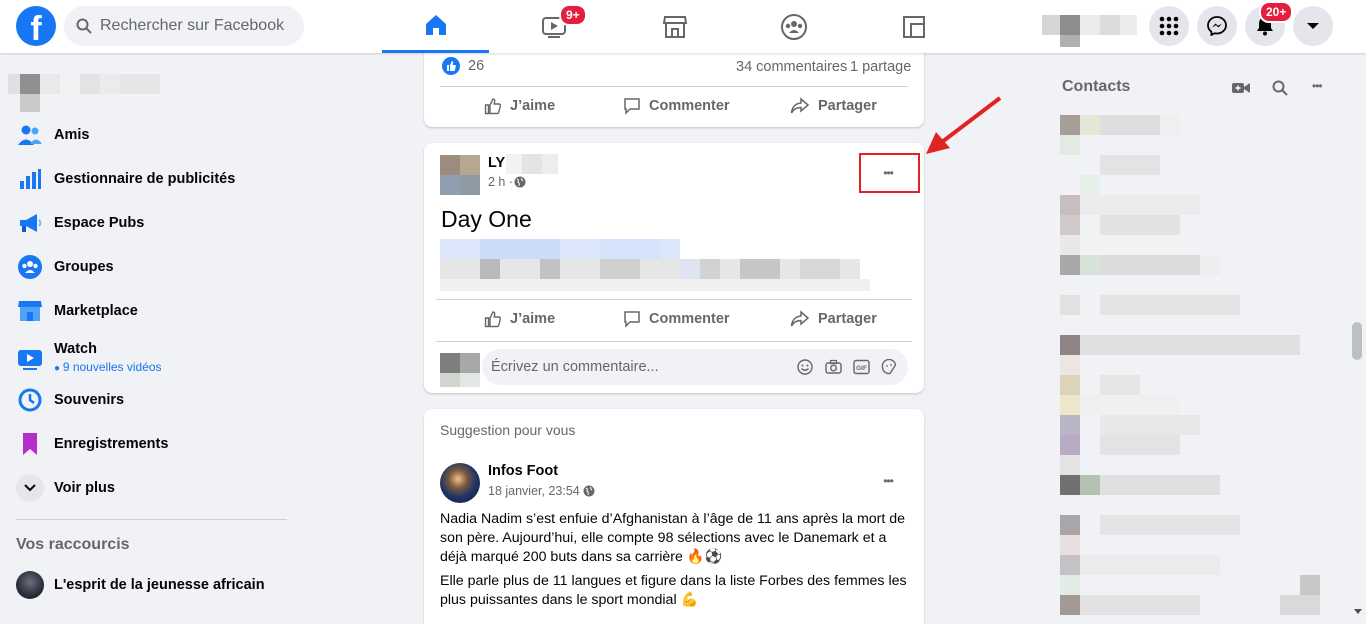 The width and height of the screenshot is (1366, 624). I want to click on home-icon, so click(435, 25).